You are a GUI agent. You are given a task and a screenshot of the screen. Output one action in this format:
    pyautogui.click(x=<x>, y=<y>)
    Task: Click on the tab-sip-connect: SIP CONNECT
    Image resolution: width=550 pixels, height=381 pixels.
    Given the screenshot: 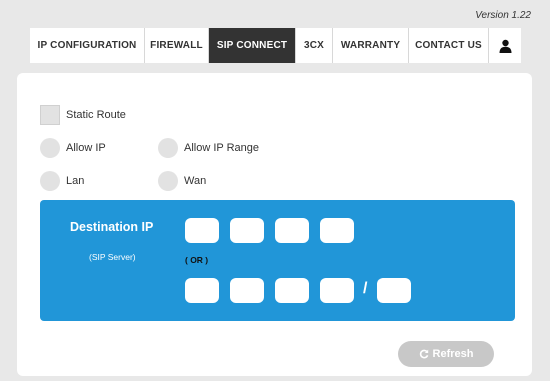 What is the action you would take?
    pyautogui.click(x=252, y=45)
    